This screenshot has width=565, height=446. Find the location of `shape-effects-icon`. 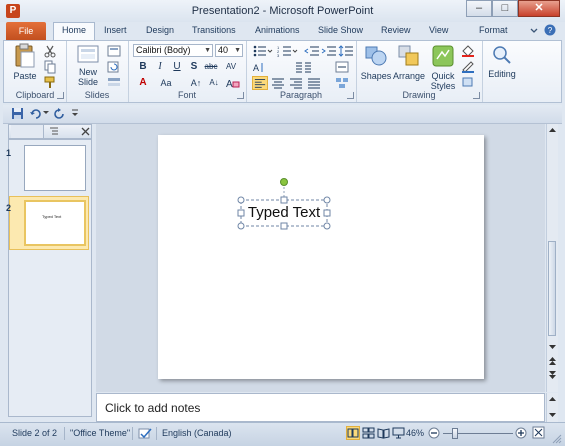

shape-effects-icon is located at coordinates (468, 82).